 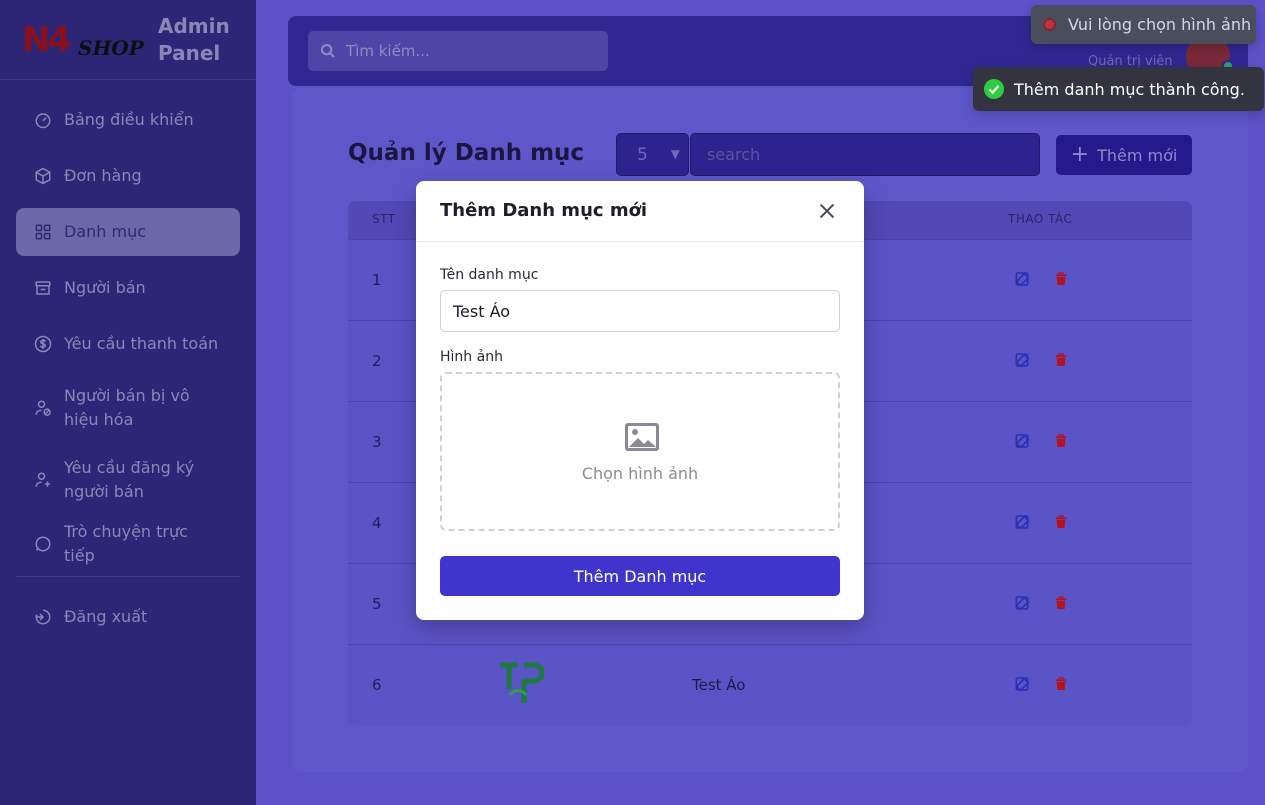 I want to click on image-dropzone-text: Chọn hình ảnh, so click(x=640, y=473).